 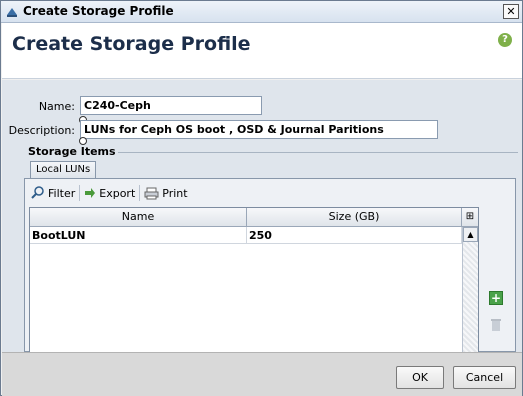 What do you see at coordinates (302, 152) in the screenshot?
I see `divider` at bounding box center [302, 152].